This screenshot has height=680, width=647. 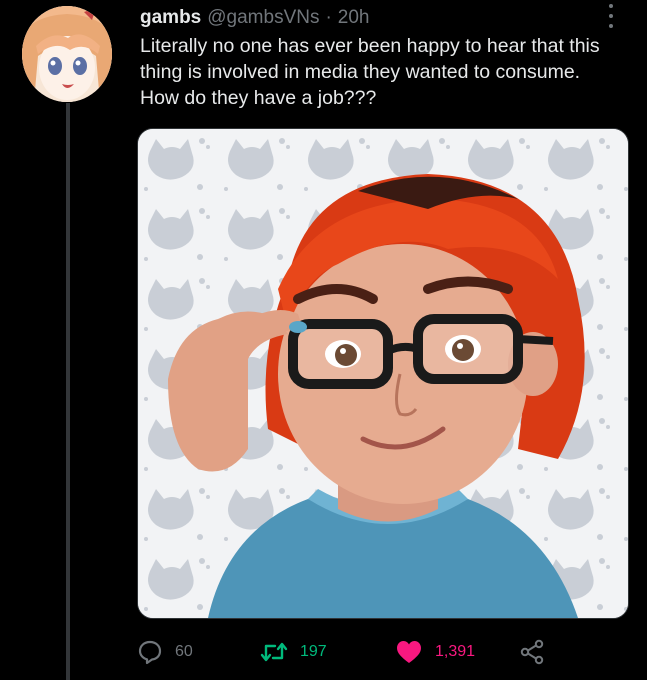 I want to click on heart-icon, so click(x=409, y=652).